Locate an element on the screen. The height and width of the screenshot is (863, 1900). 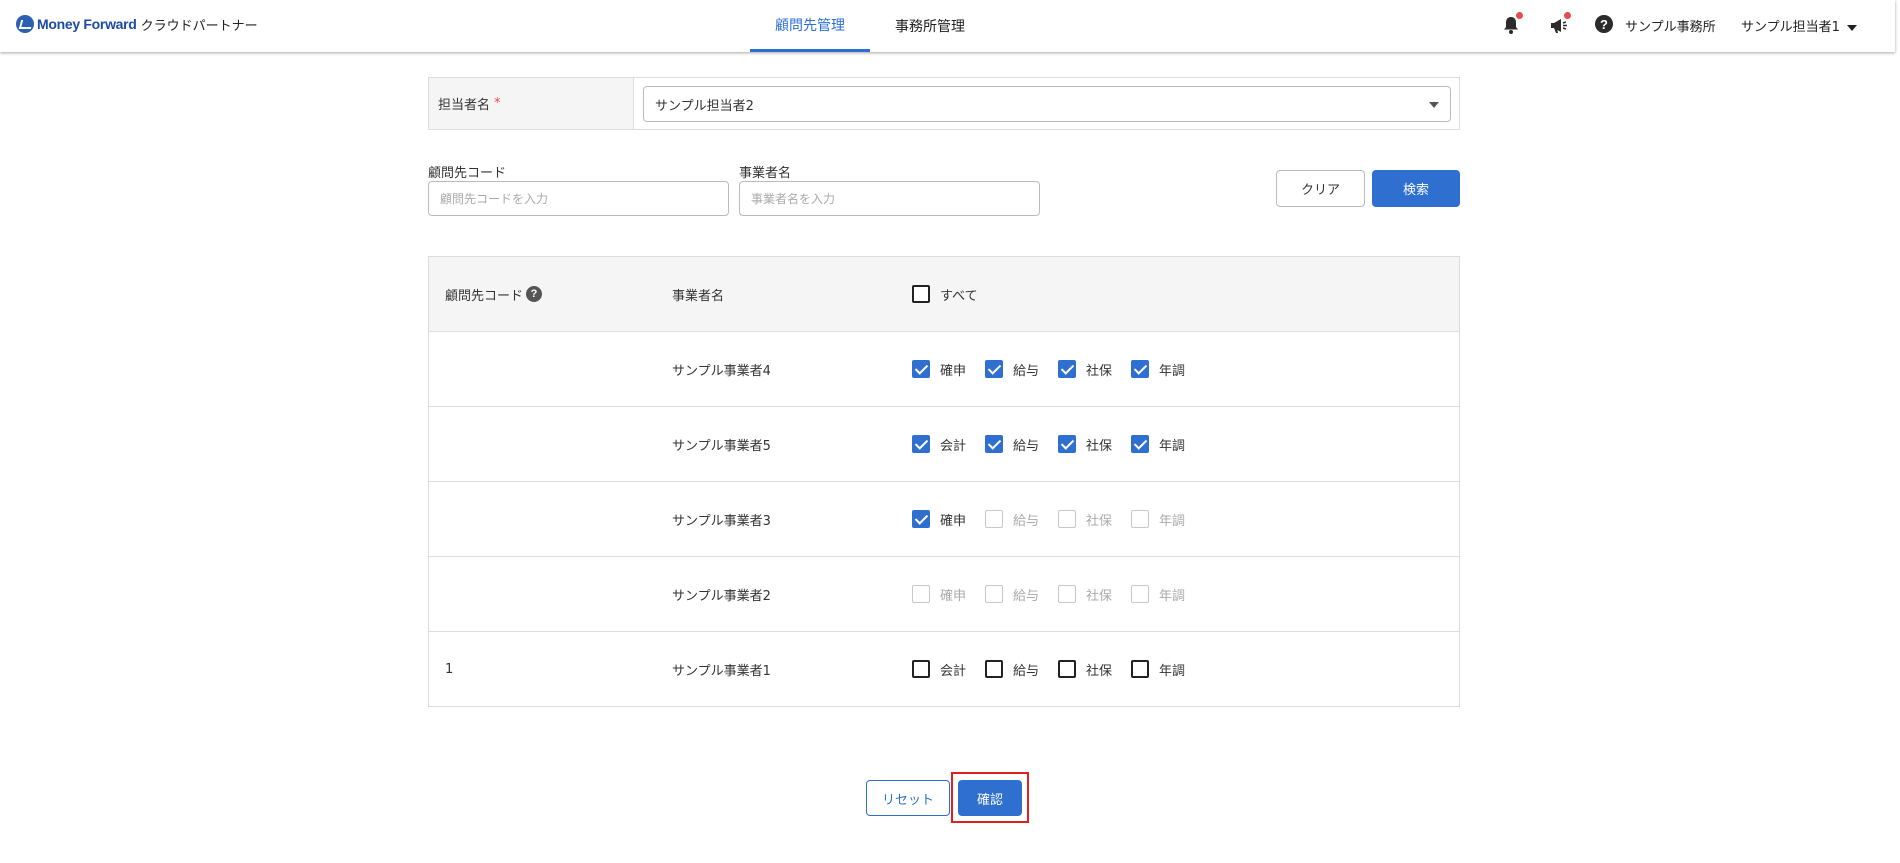
table-row: サンプル事業者2 確申 給与 社保 年調 is located at coordinates (944, 594).